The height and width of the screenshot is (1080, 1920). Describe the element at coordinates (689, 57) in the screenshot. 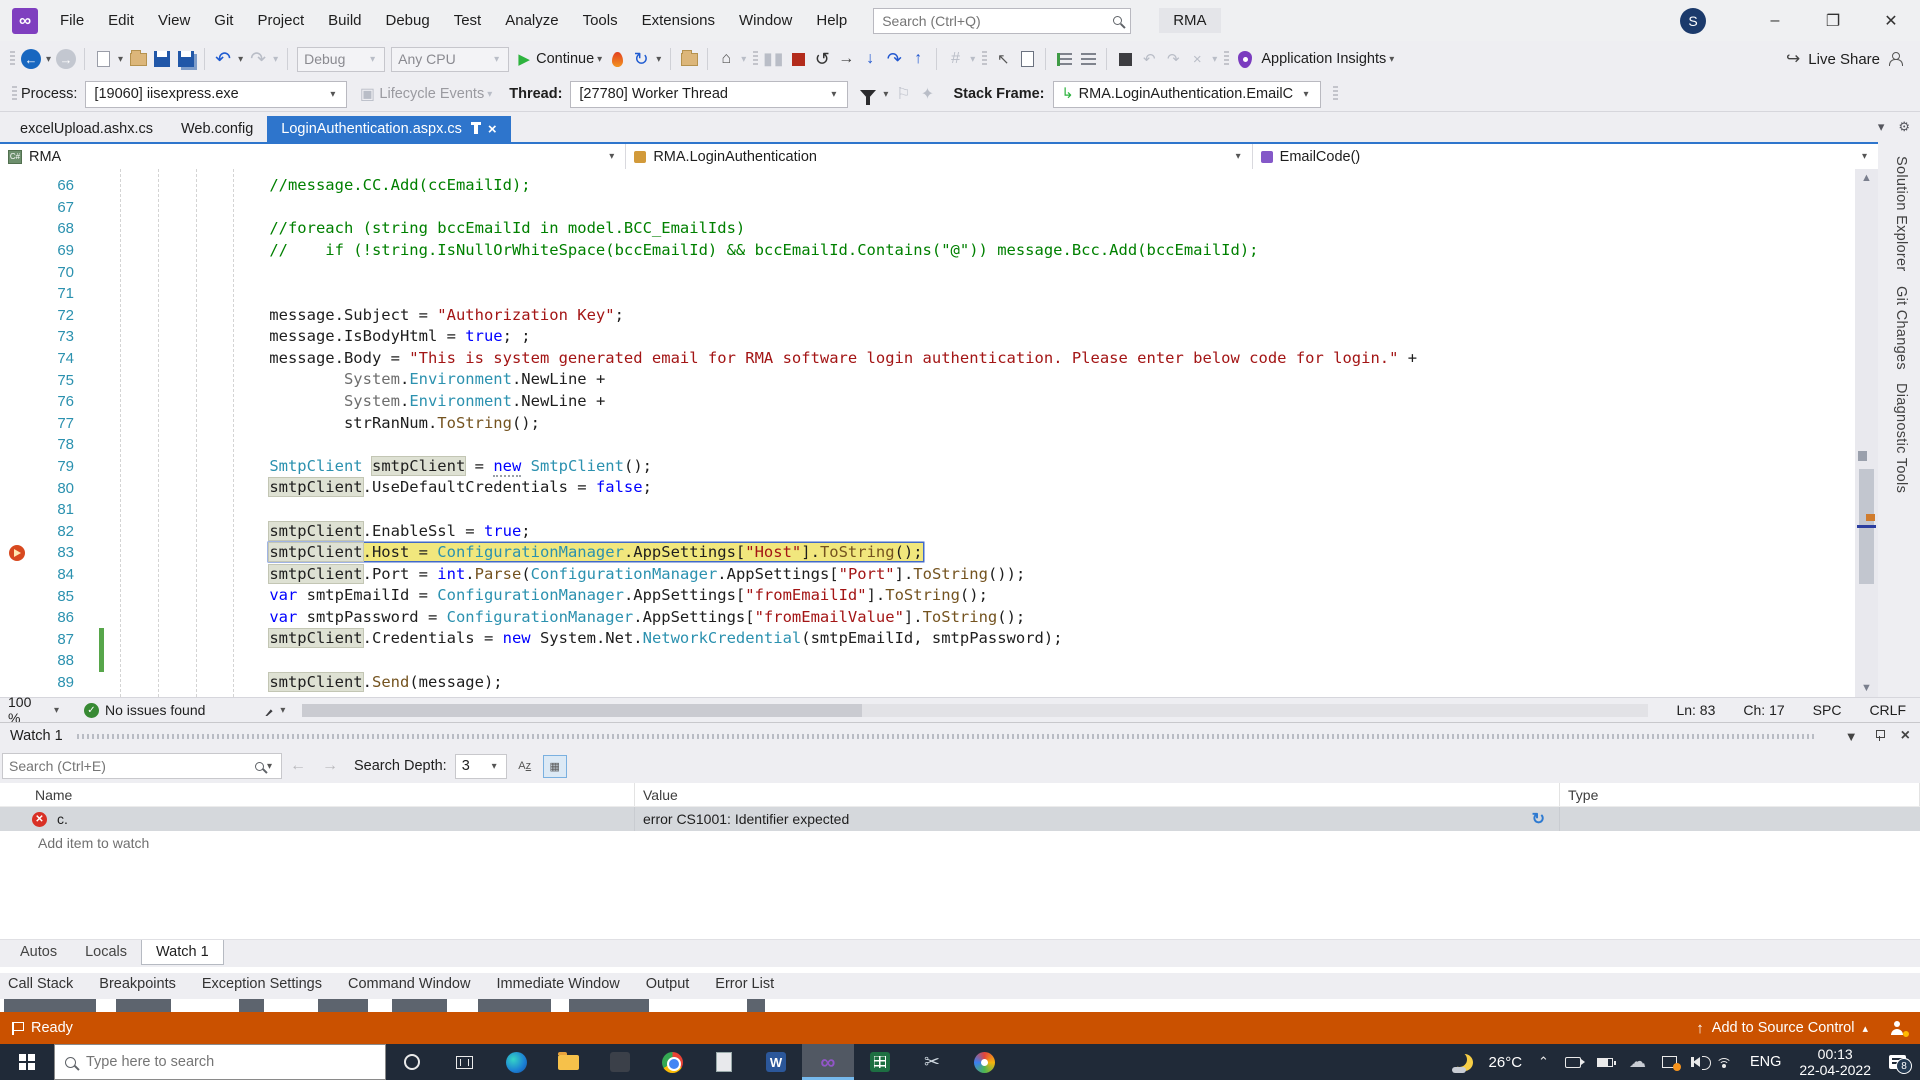

I see `browse-with-icon` at that location.